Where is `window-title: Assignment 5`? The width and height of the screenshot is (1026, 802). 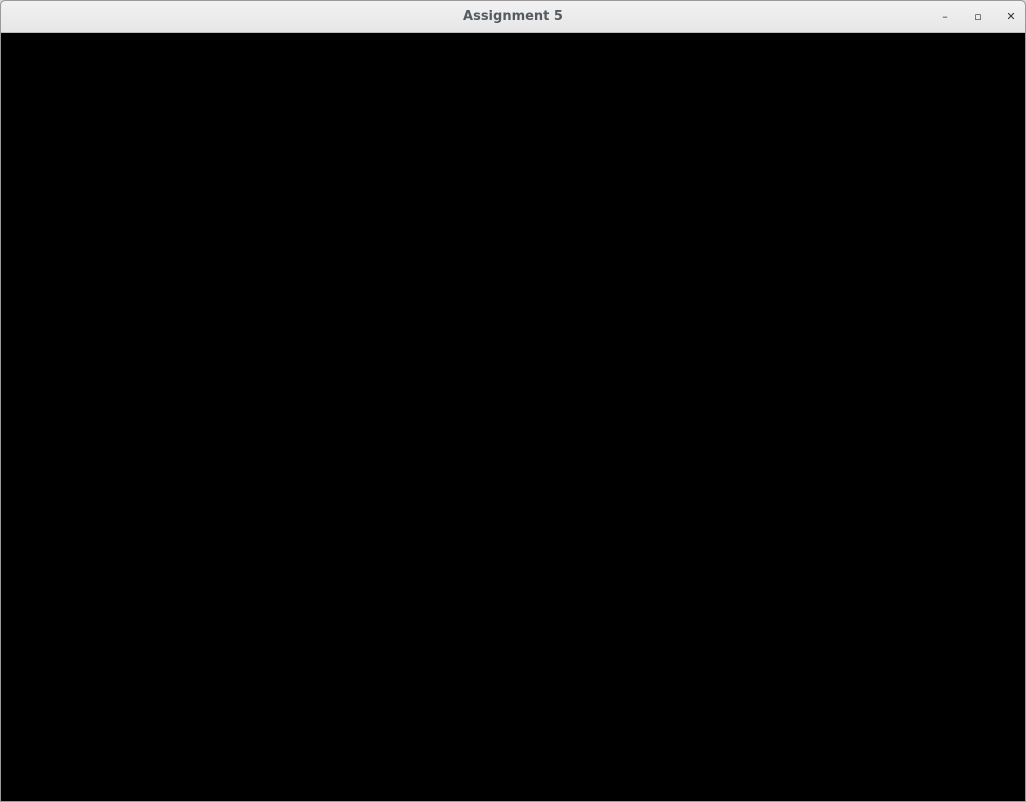
window-title: Assignment 5 is located at coordinates (513, 16).